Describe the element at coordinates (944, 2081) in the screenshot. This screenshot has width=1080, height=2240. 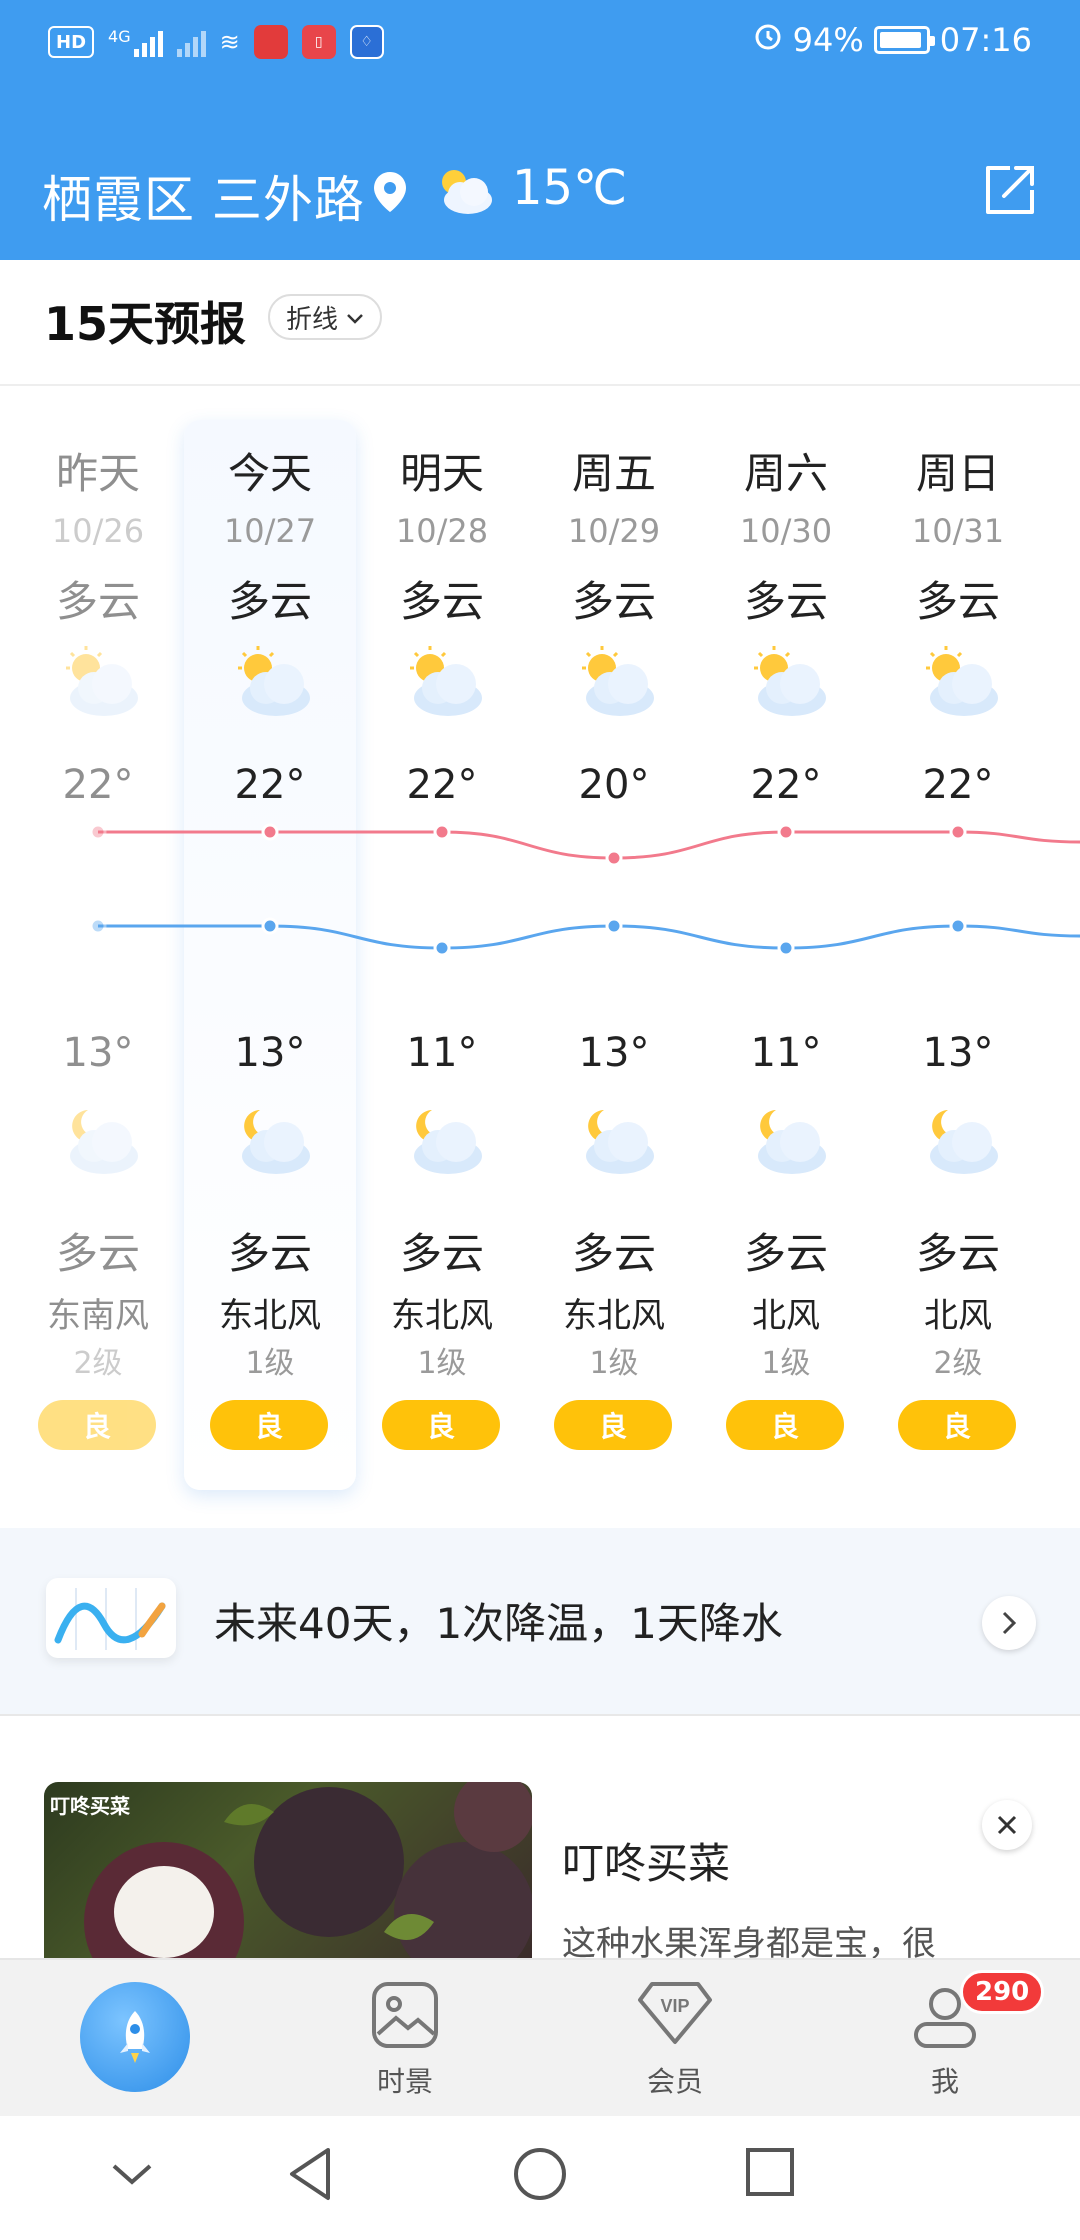
I see `nav-me-label: 我` at that location.